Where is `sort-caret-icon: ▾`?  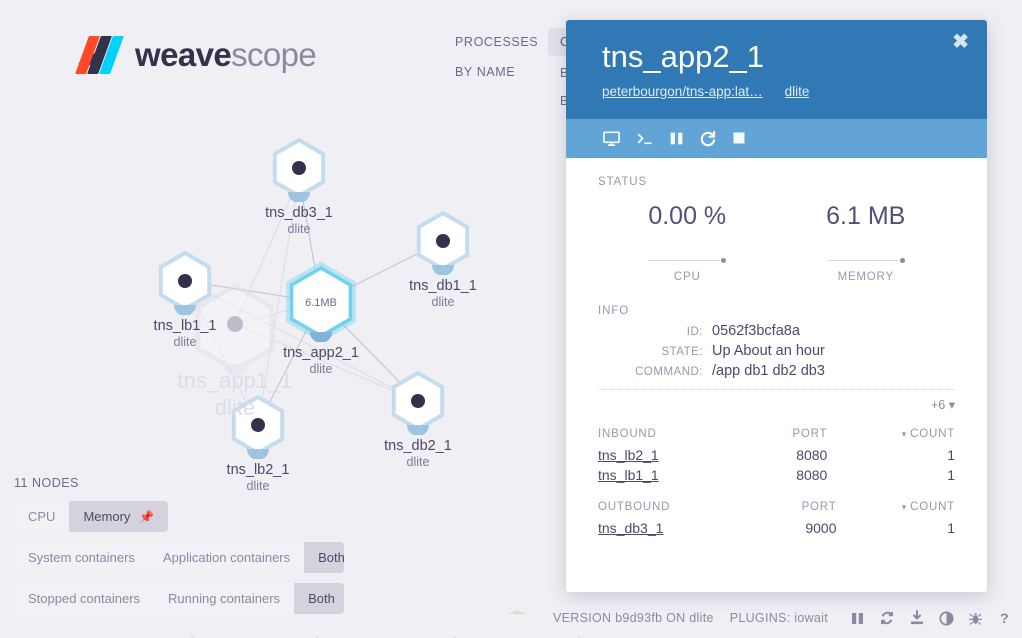 sort-caret-icon: ▾ is located at coordinates (904, 506).